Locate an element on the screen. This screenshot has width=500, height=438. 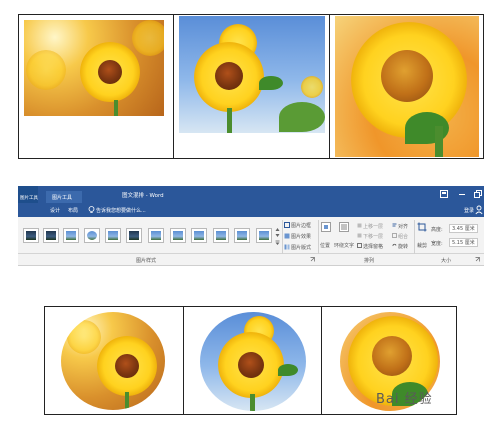
position-button: 位置 is located at coordinates (325, 245).